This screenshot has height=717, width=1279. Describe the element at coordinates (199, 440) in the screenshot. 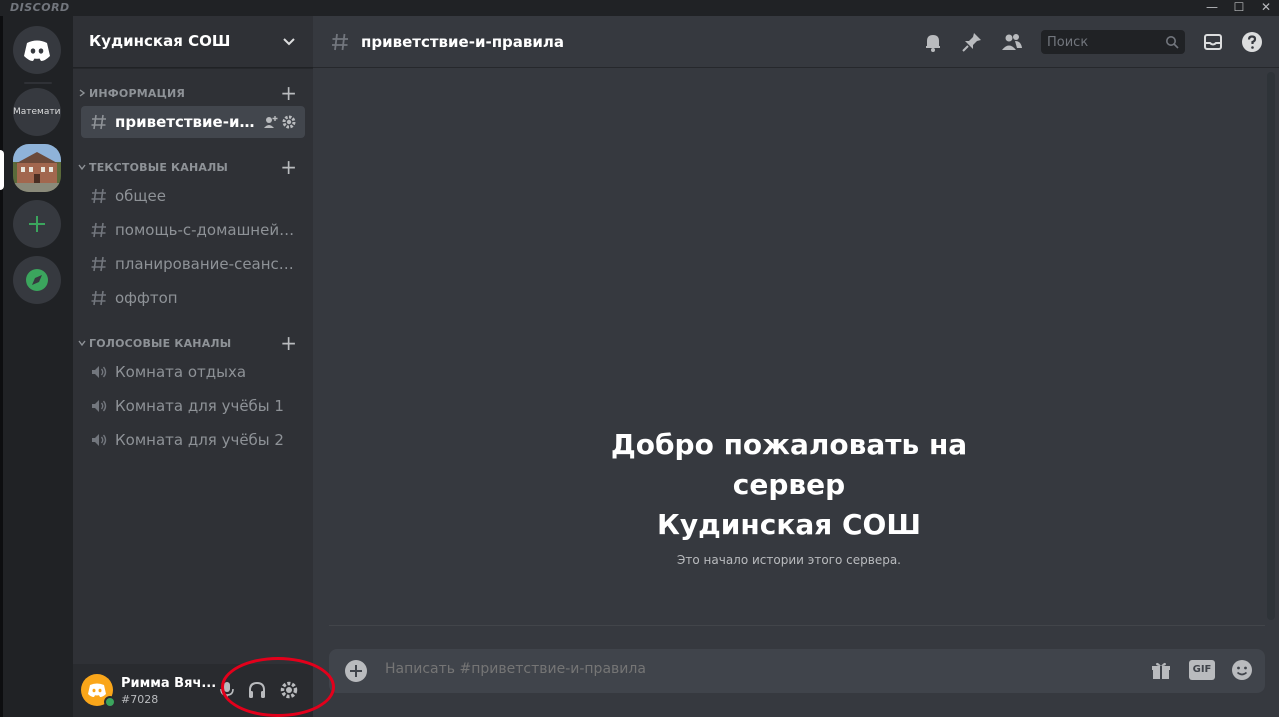

I see `channel-name: Комната для учёбы 2` at that location.